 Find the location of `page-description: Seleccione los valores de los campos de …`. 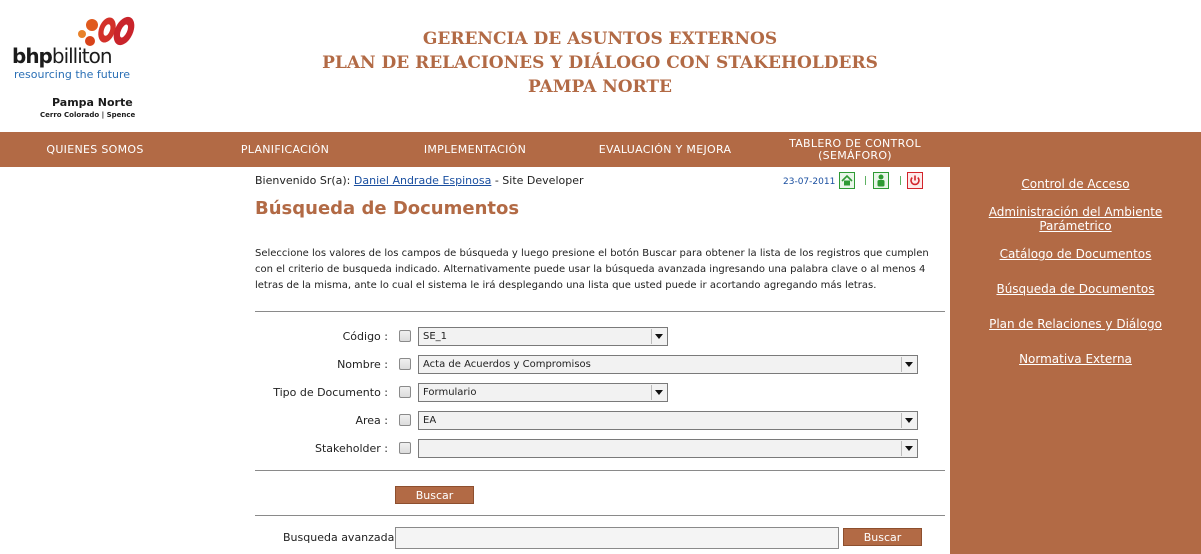

page-description: Seleccione los valores de los campos de … is located at coordinates (592, 269).